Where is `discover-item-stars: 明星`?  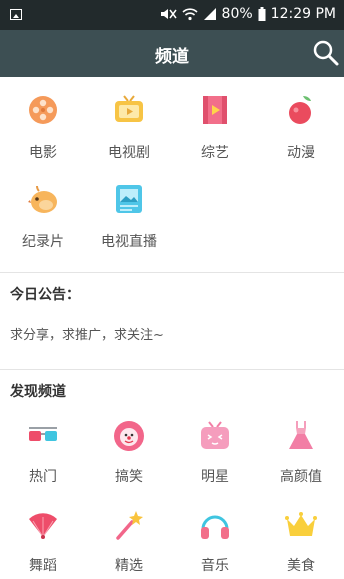 discover-item-stars: 明星 is located at coordinates (215, 453).